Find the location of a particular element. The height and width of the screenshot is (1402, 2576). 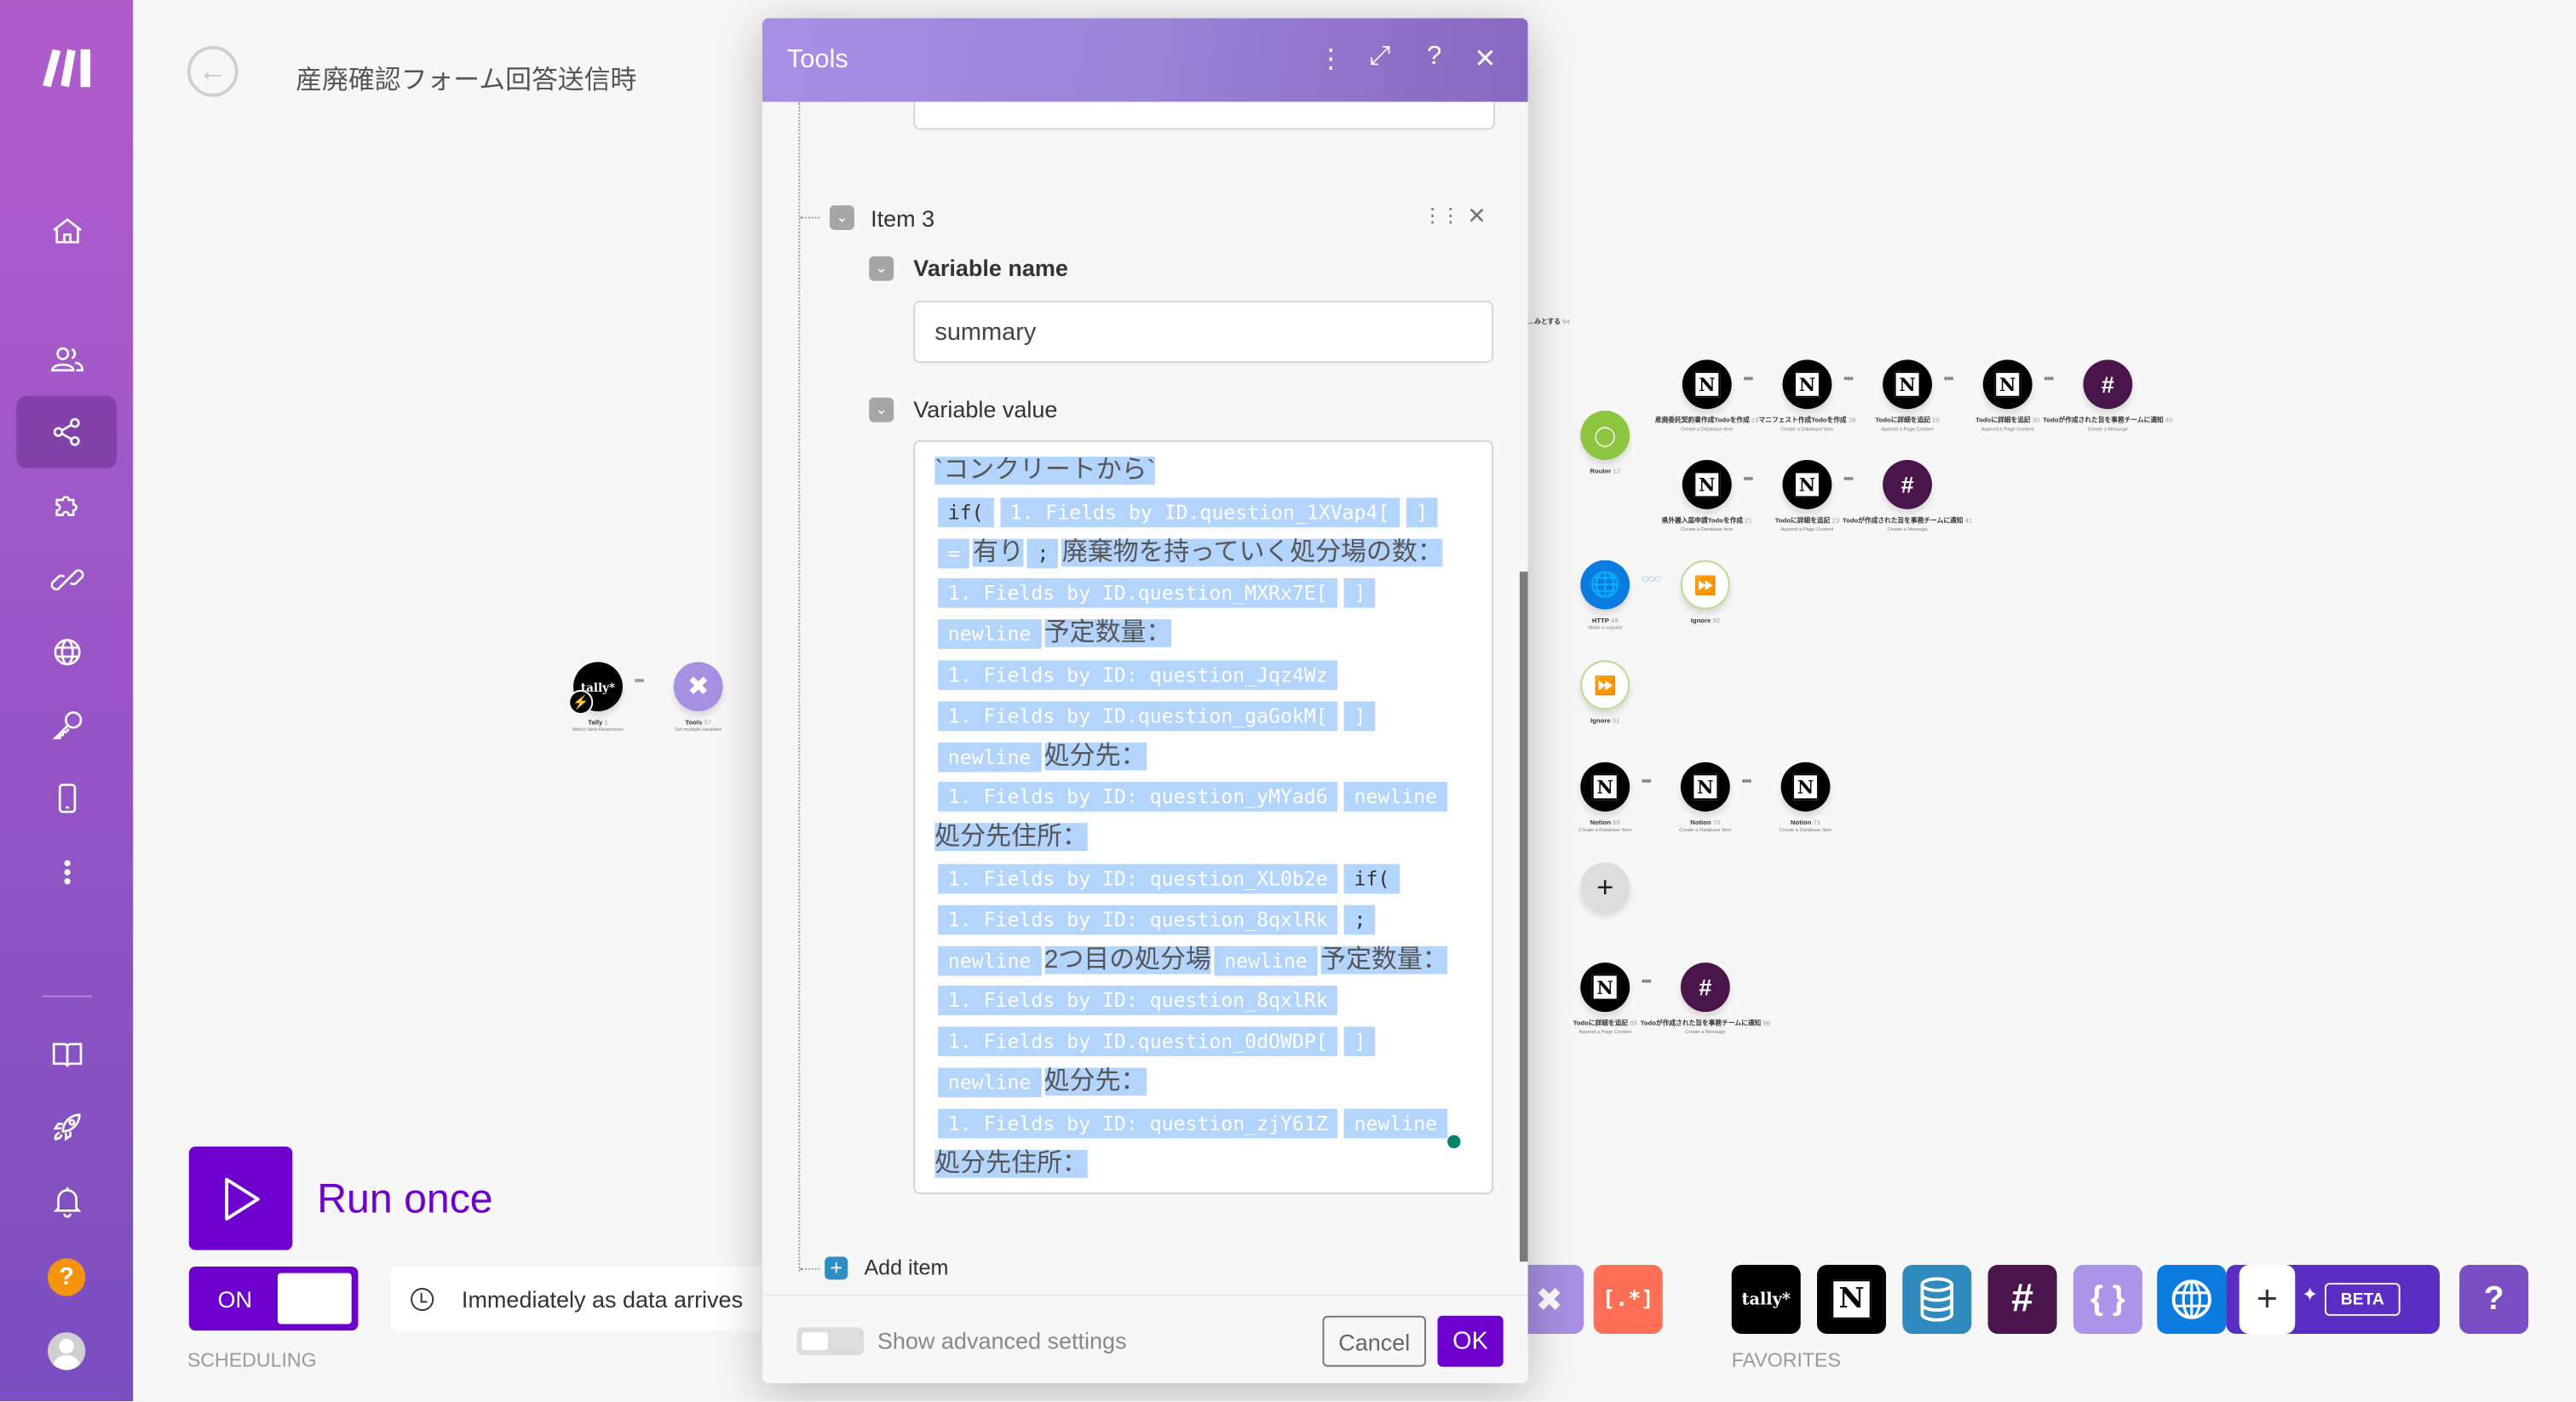

favorite-http-button is located at coordinates (2192, 1300).